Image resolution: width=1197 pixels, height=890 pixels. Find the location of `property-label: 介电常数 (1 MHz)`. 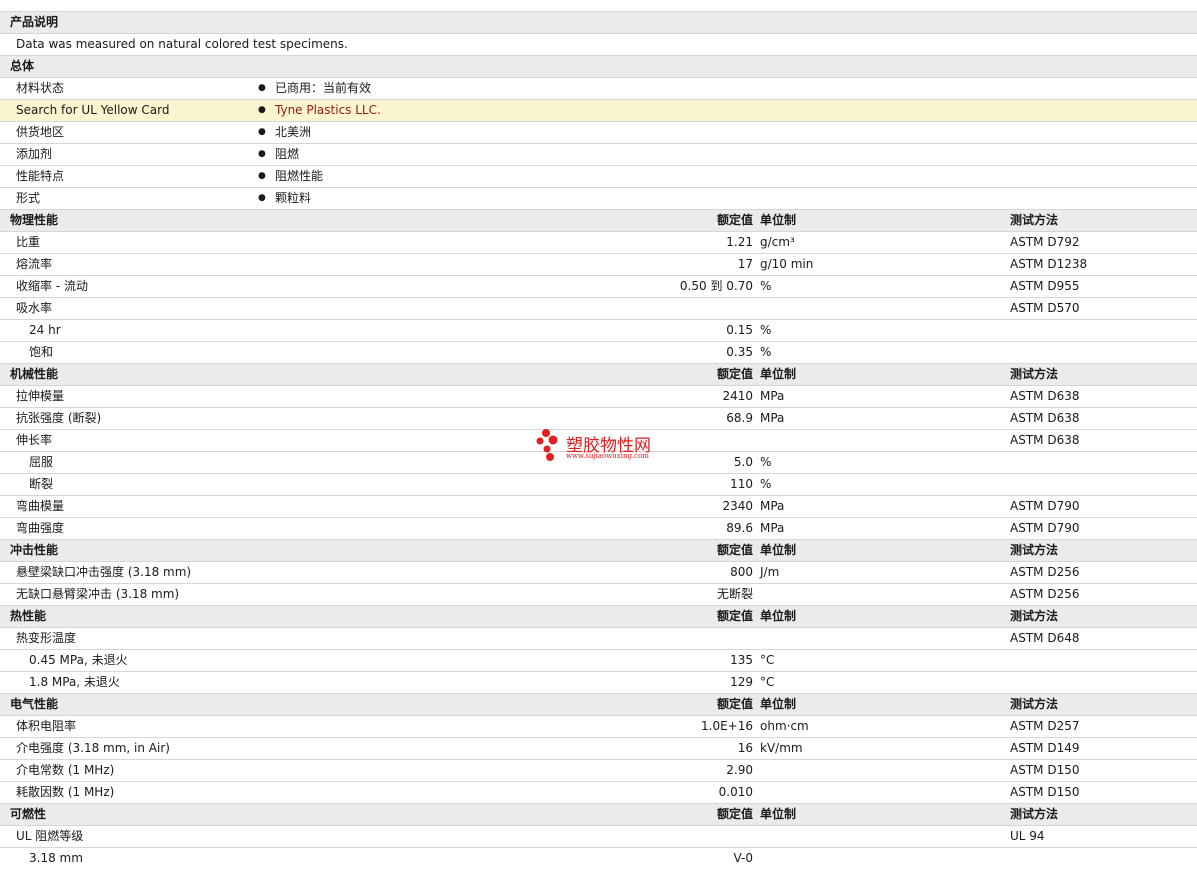

property-label: 介电常数 (1 MHz) is located at coordinates (65, 770).